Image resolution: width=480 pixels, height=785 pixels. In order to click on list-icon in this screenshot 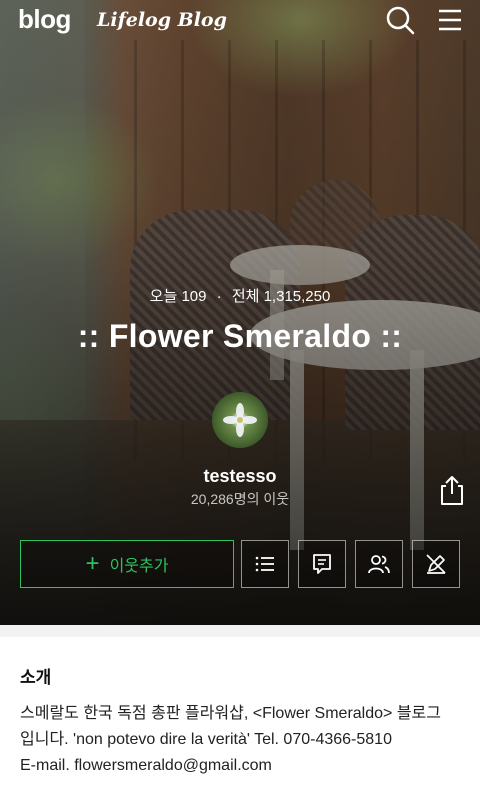, I will do `click(264, 564)`.